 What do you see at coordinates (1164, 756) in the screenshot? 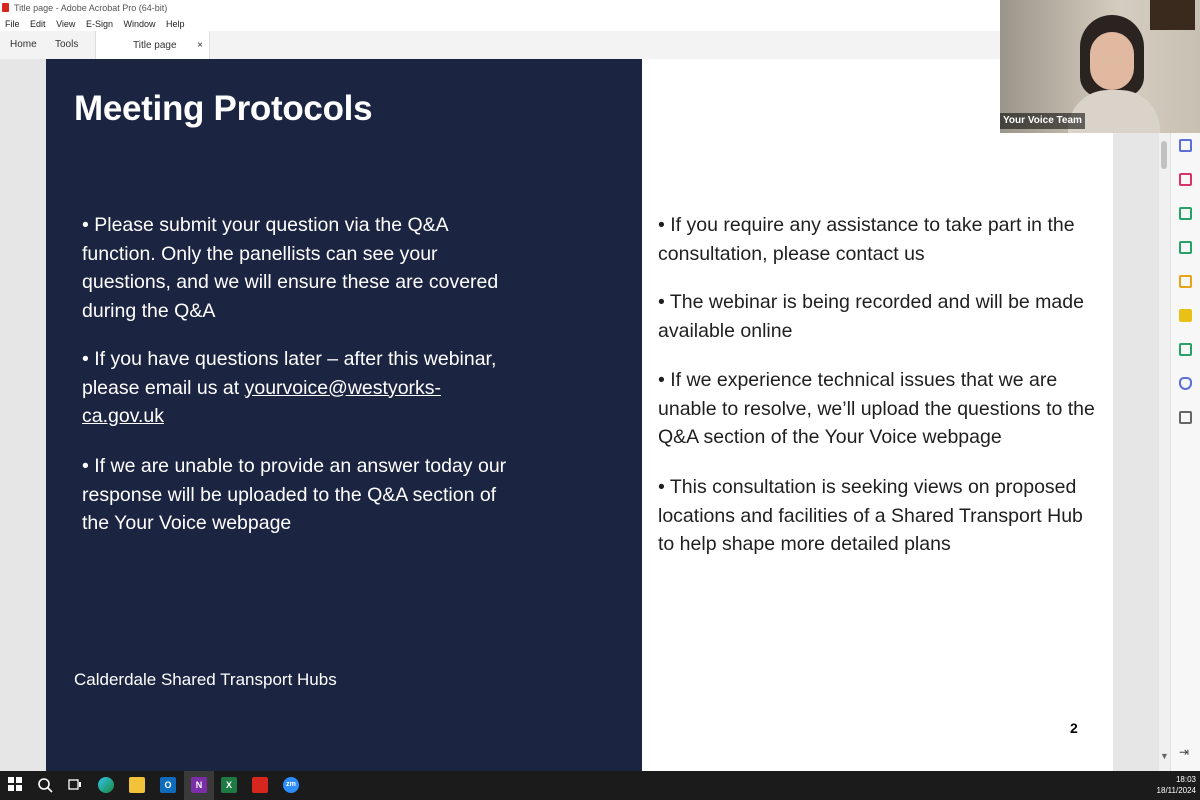
I see `scroll-down-icon: ▼` at bounding box center [1164, 756].